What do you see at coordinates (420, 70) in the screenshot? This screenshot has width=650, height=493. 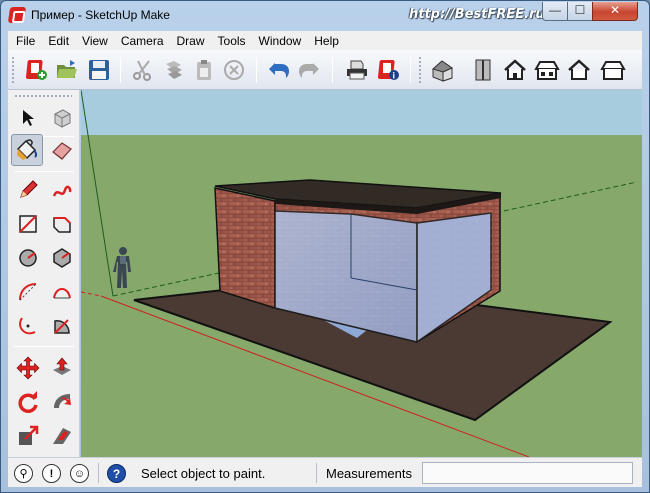 I see `views-toolbar-grip` at bounding box center [420, 70].